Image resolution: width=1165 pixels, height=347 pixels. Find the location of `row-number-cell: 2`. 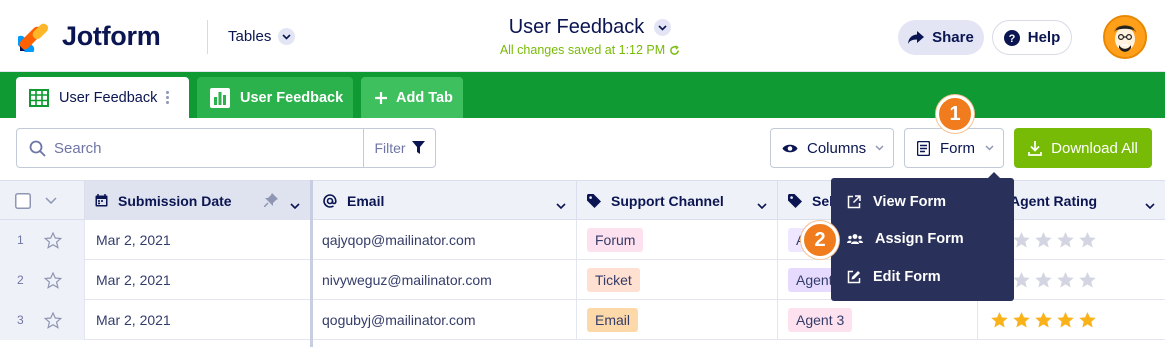

row-number-cell: 2 is located at coordinates (42, 280).